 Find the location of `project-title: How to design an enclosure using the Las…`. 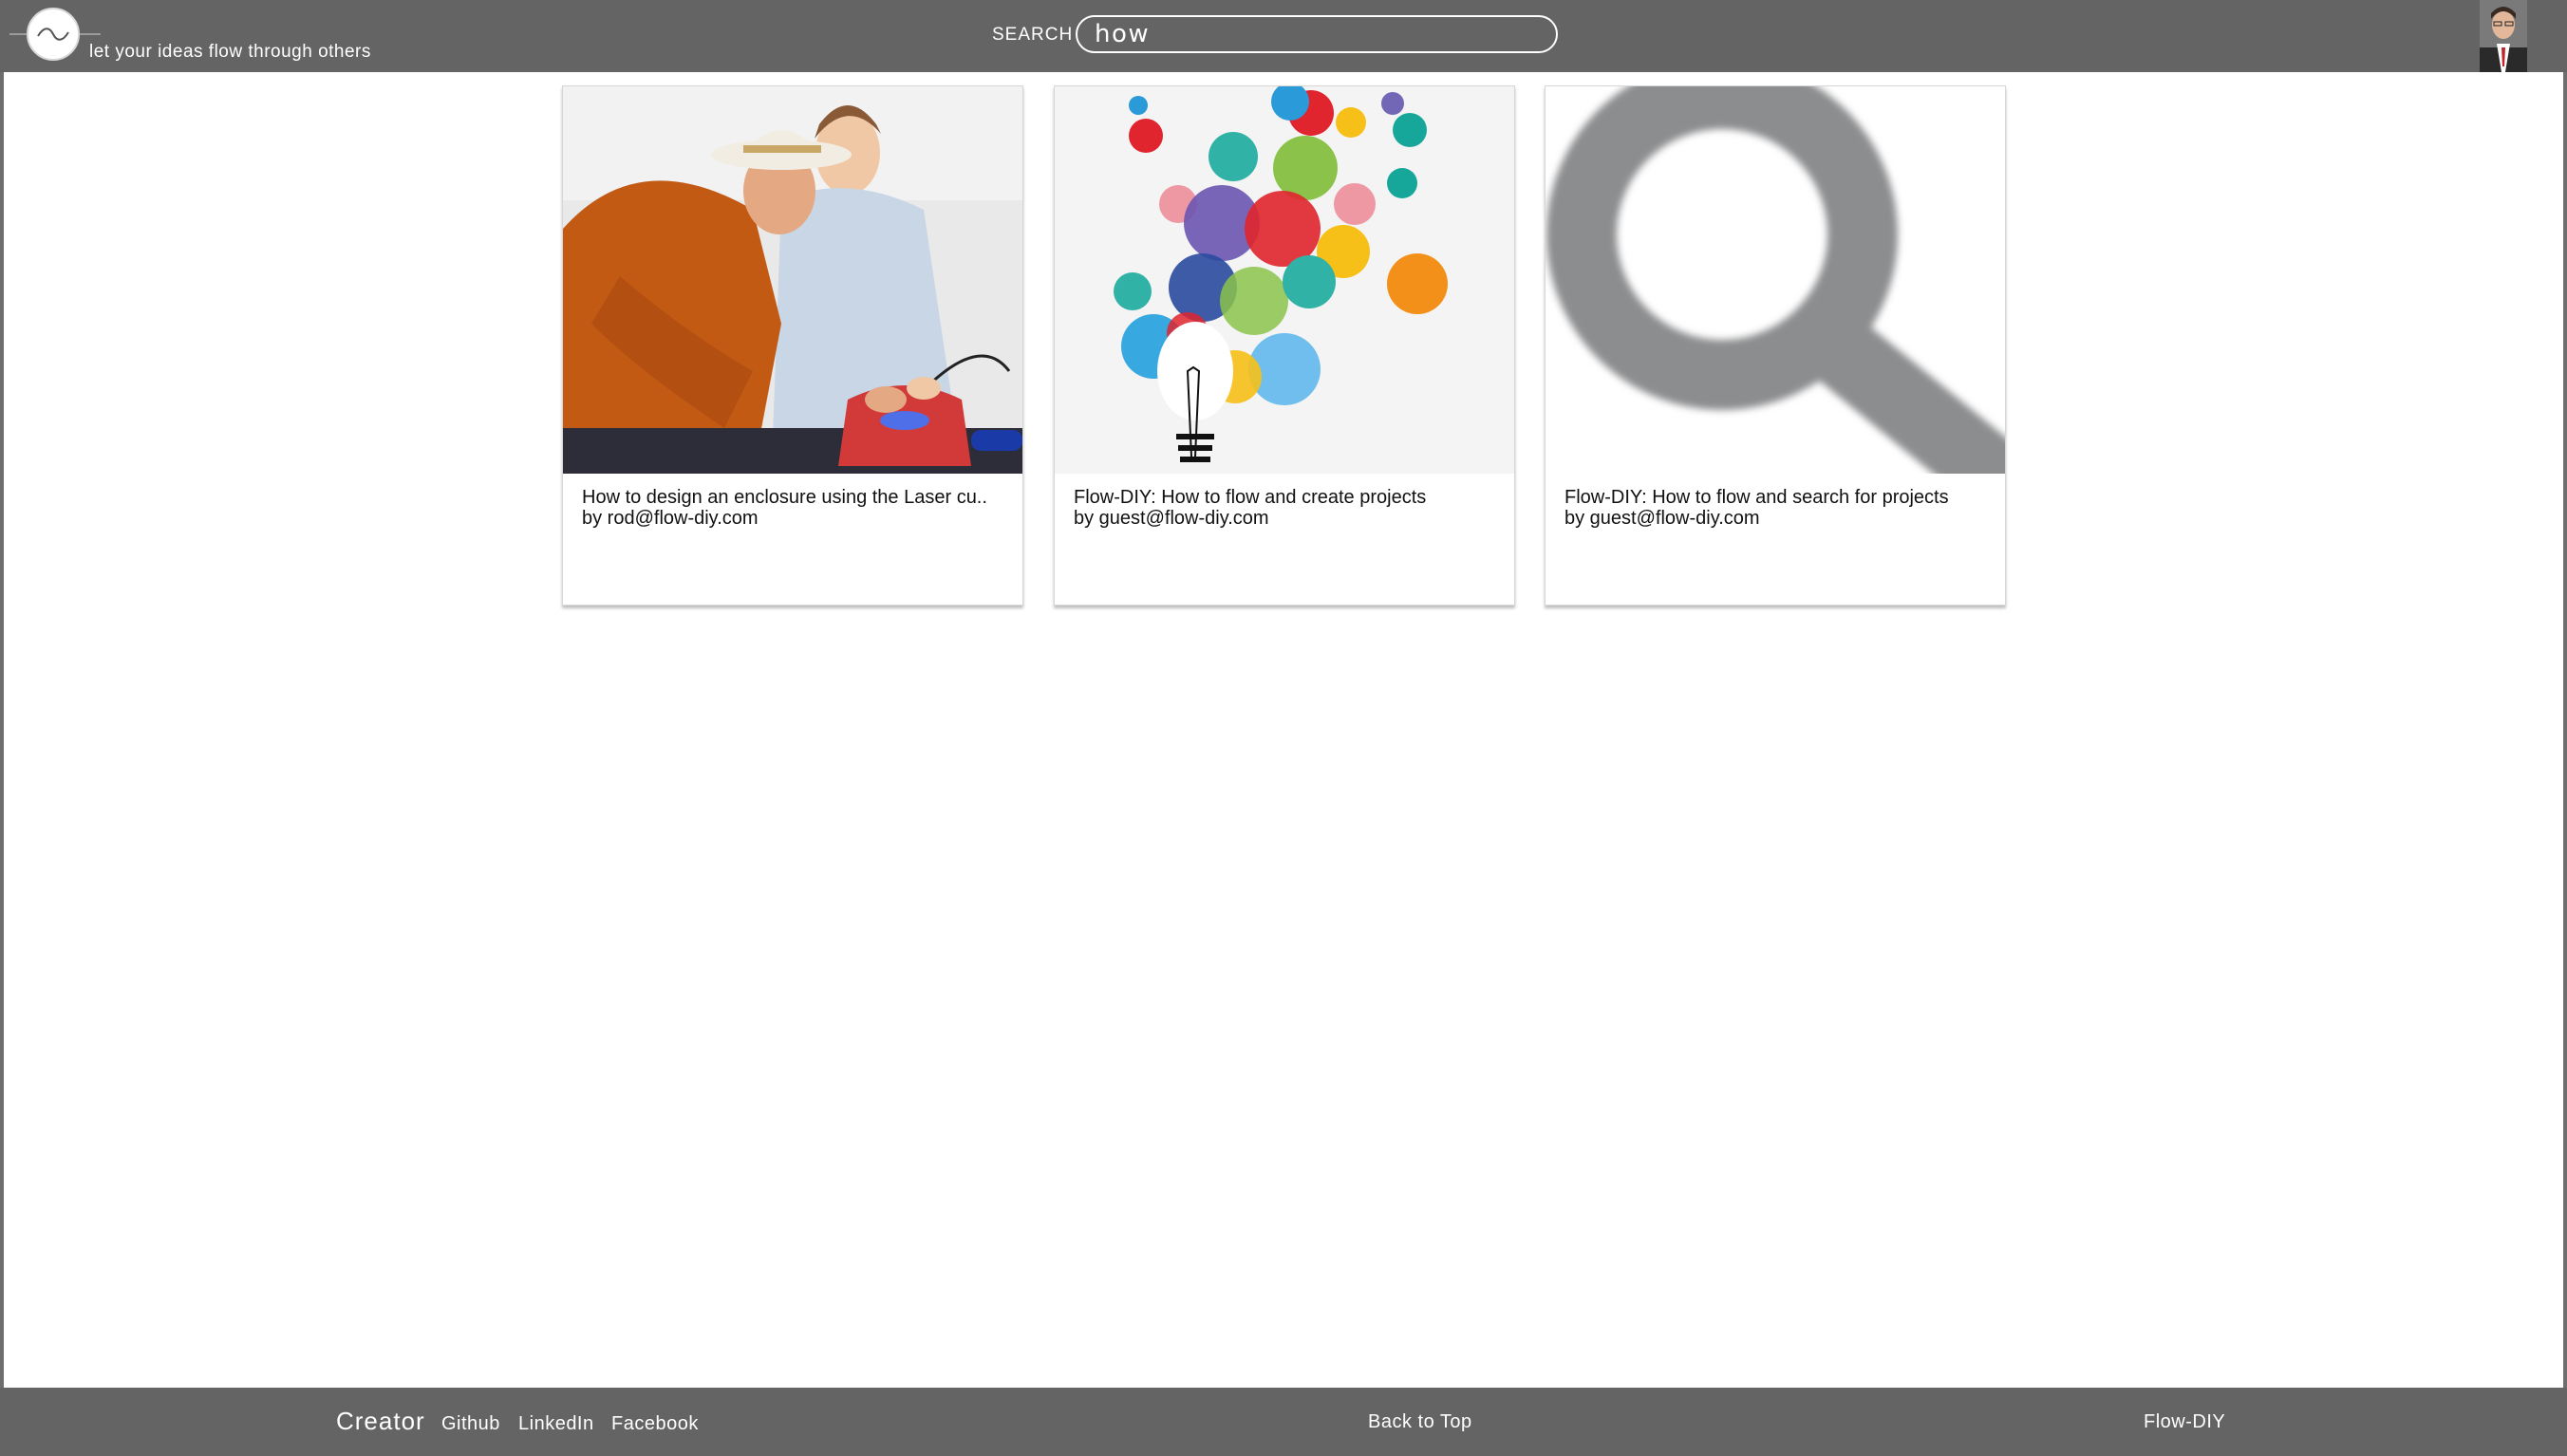

project-title: How to design an enclosure using the Las… is located at coordinates (793, 498).